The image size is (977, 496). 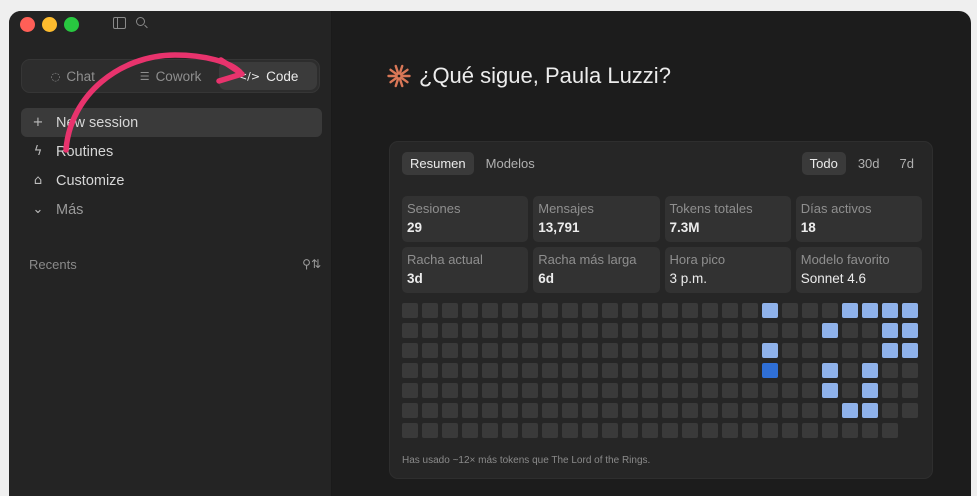 I want to click on stat-value: 7.3M, so click(x=684, y=227).